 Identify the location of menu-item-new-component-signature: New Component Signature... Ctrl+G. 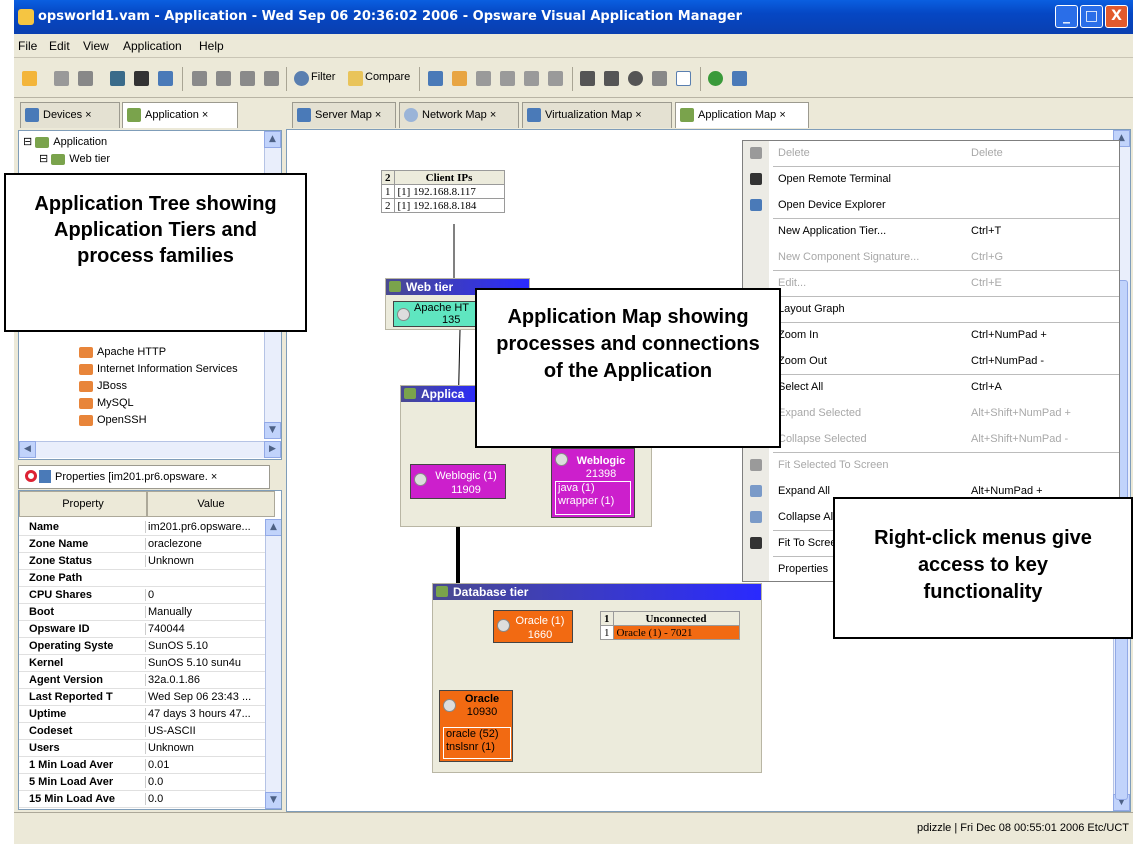
(931, 258).